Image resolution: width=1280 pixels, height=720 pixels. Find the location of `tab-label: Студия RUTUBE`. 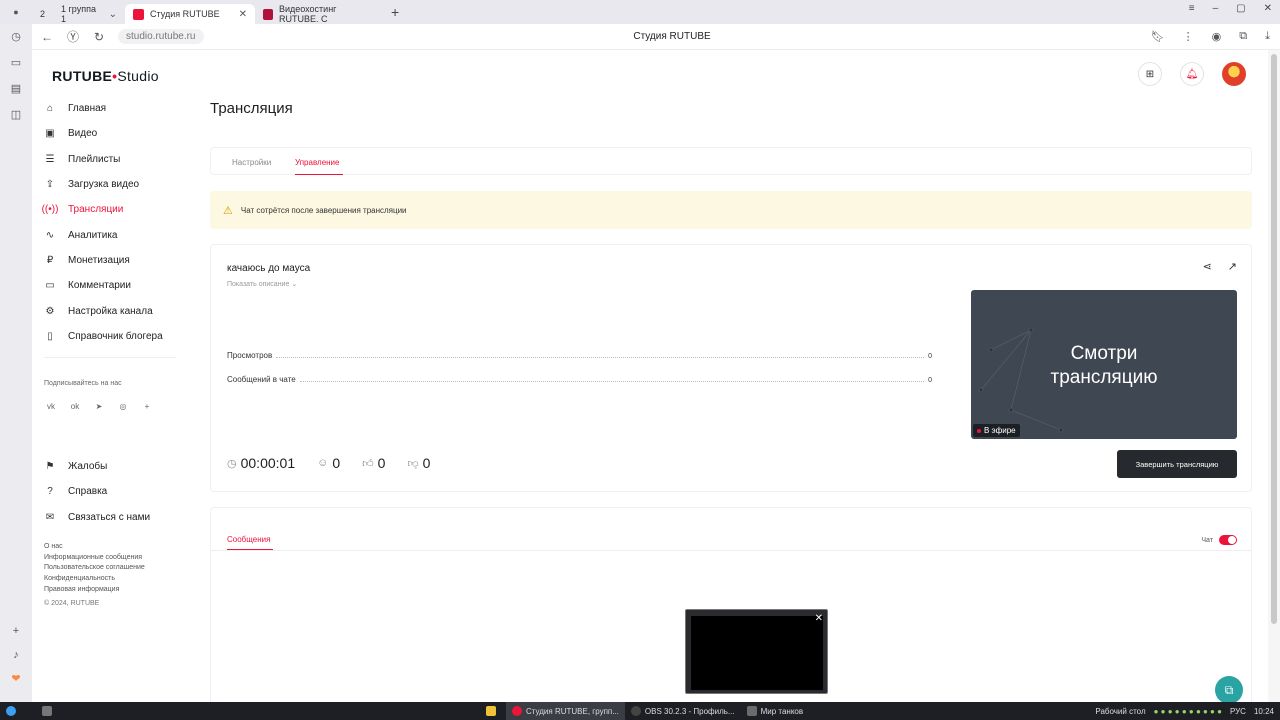

tab-label: Студия RUTUBE is located at coordinates (185, 14).